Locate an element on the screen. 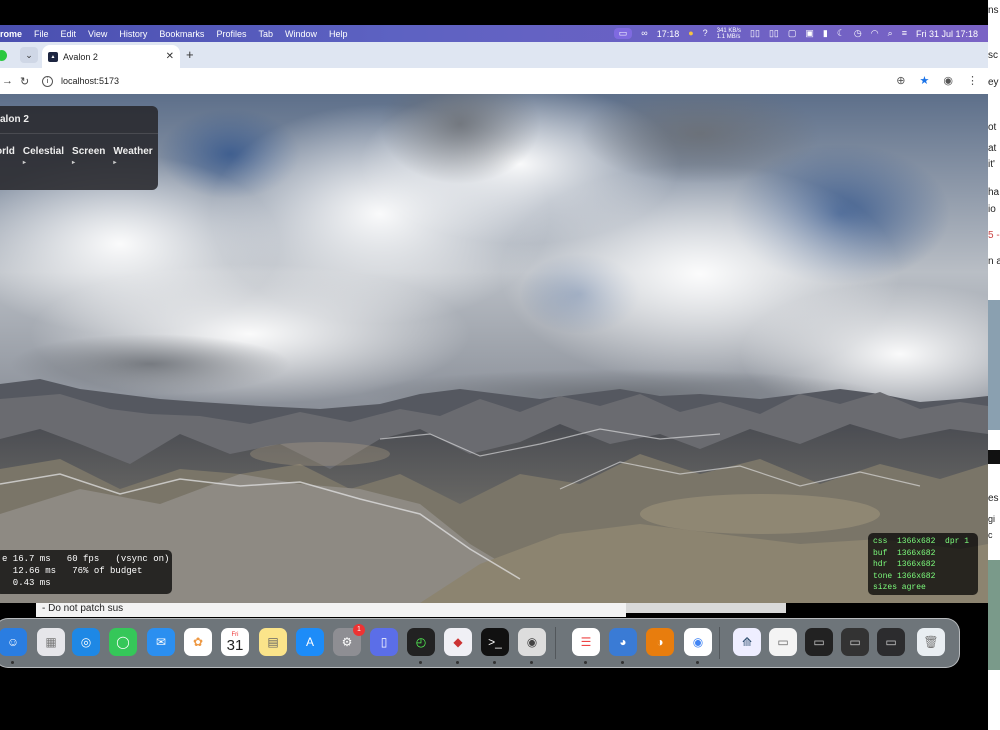  app-store-icon: A is located at coordinates (310, 642).